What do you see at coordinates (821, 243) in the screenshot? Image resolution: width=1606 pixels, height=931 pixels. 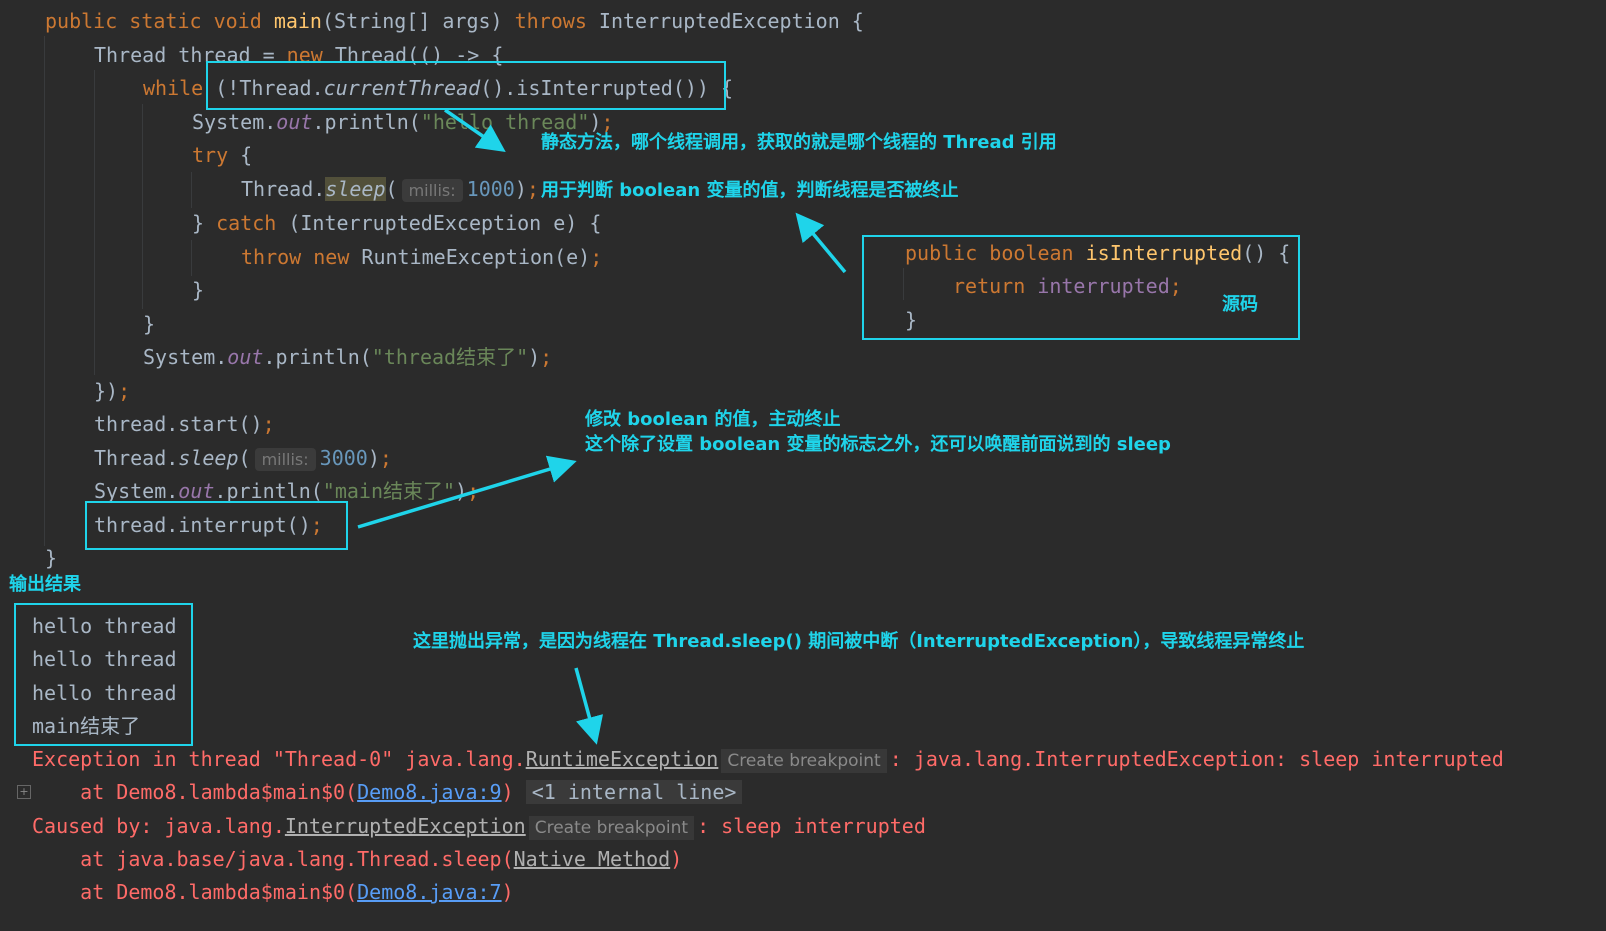 I see `arrow-source` at bounding box center [821, 243].